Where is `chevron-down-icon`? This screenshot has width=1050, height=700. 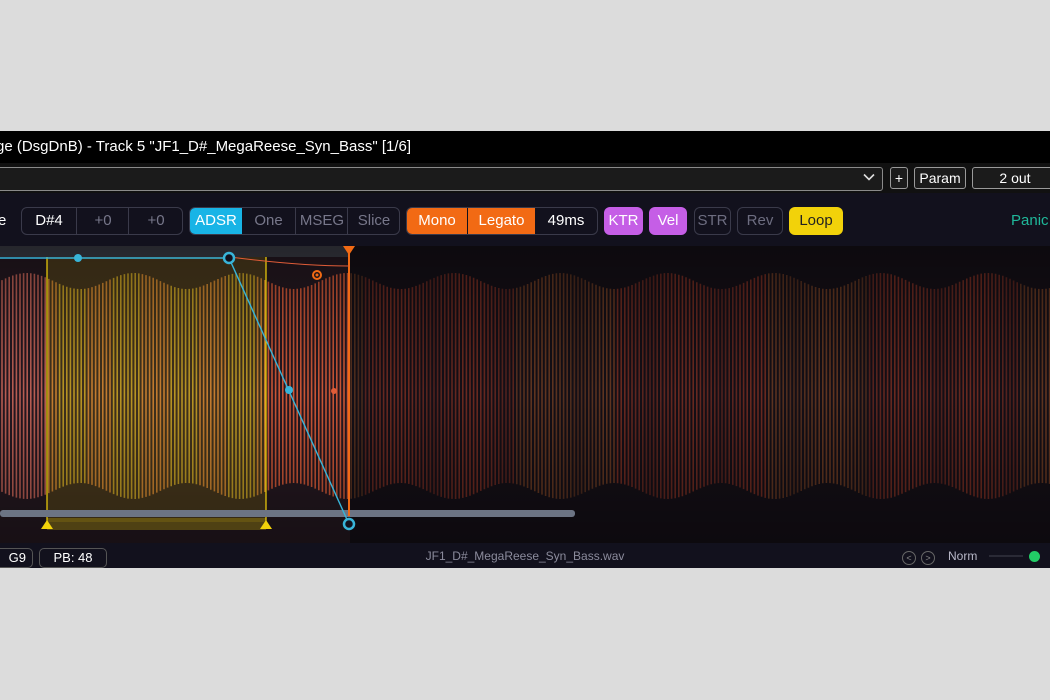 chevron-down-icon is located at coordinates (869, 177).